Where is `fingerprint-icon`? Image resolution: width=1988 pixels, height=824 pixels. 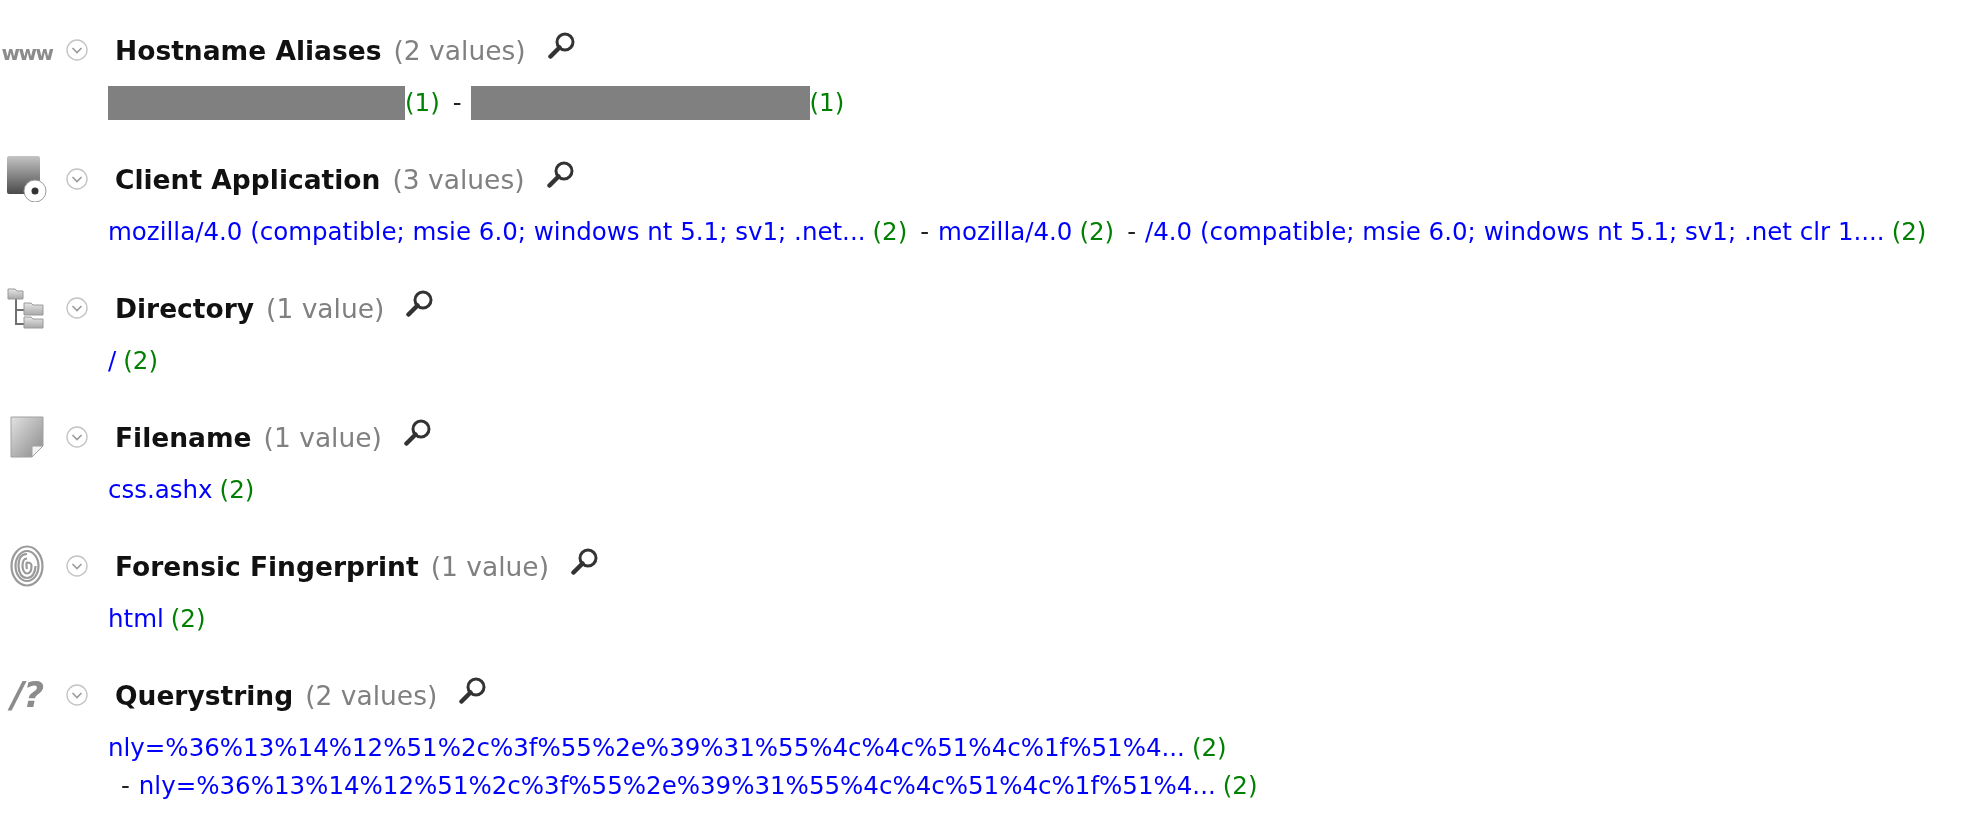
fingerprint-icon is located at coordinates (27, 566).